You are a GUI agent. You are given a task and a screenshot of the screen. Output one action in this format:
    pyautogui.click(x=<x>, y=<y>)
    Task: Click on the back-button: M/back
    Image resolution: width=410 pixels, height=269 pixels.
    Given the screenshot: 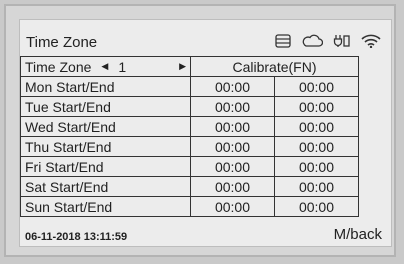 What is the action you would take?
    pyautogui.click(x=358, y=234)
    